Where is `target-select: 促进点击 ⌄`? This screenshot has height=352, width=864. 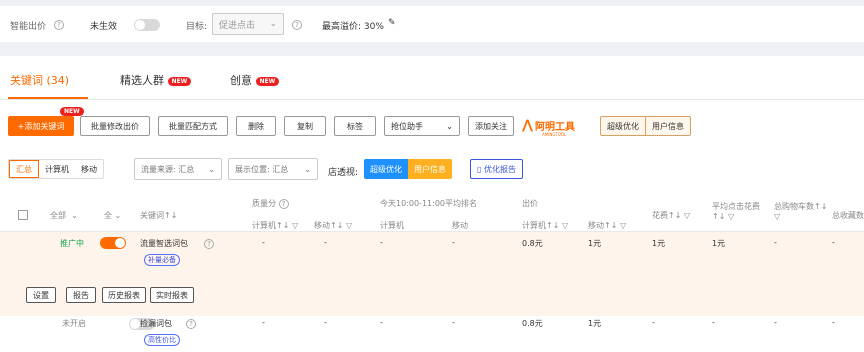 target-select: 促进点击 ⌄ is located at coordinates (248, 24).